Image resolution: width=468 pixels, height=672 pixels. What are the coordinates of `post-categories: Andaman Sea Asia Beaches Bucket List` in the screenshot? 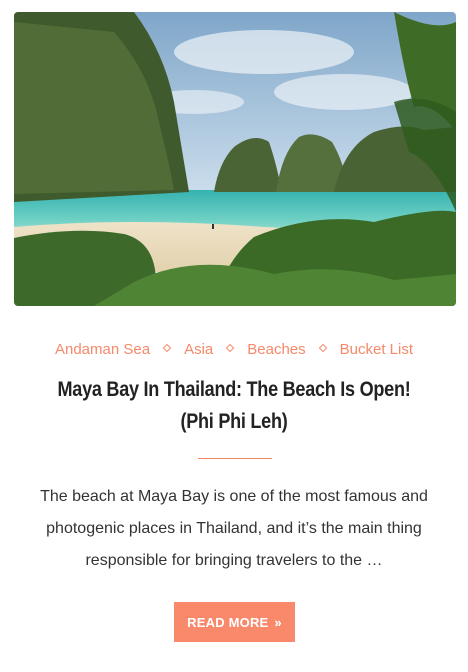 It's located at (234, 349).